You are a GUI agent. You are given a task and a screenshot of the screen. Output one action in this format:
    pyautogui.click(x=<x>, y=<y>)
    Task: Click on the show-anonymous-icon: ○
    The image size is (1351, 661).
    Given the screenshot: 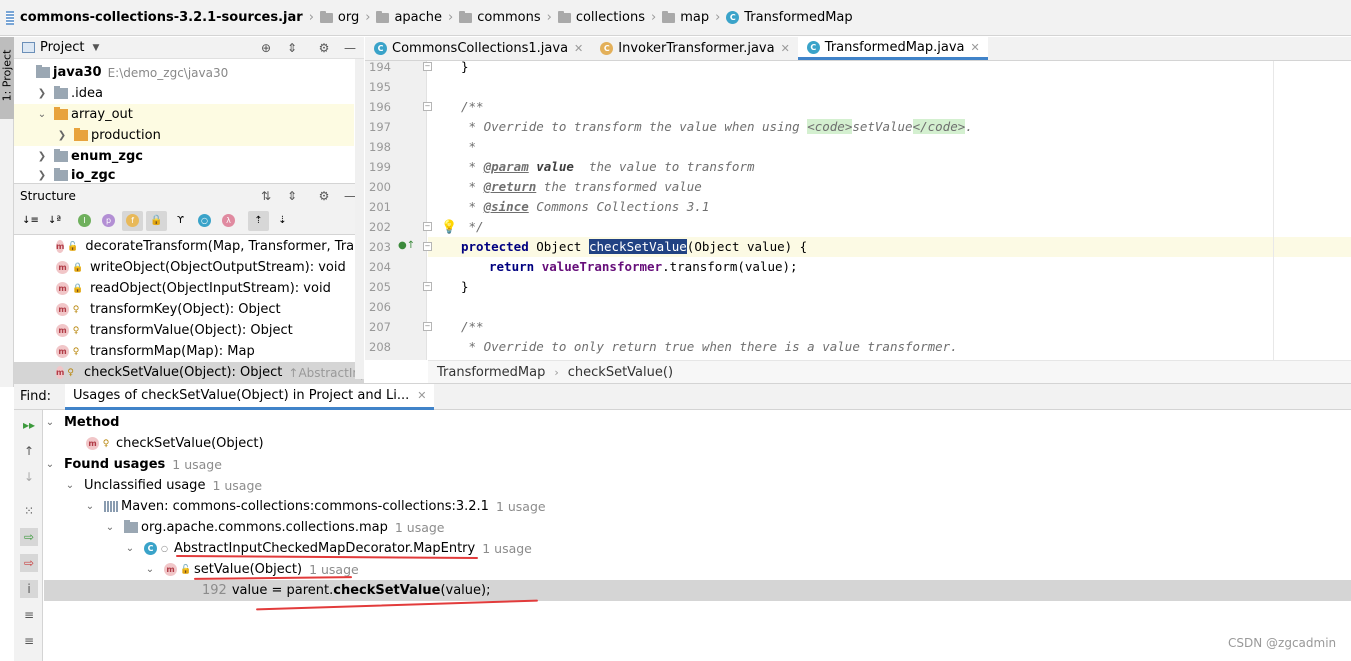 What is the action you would take?
    pyautogui.click(x=204, y=221)
    